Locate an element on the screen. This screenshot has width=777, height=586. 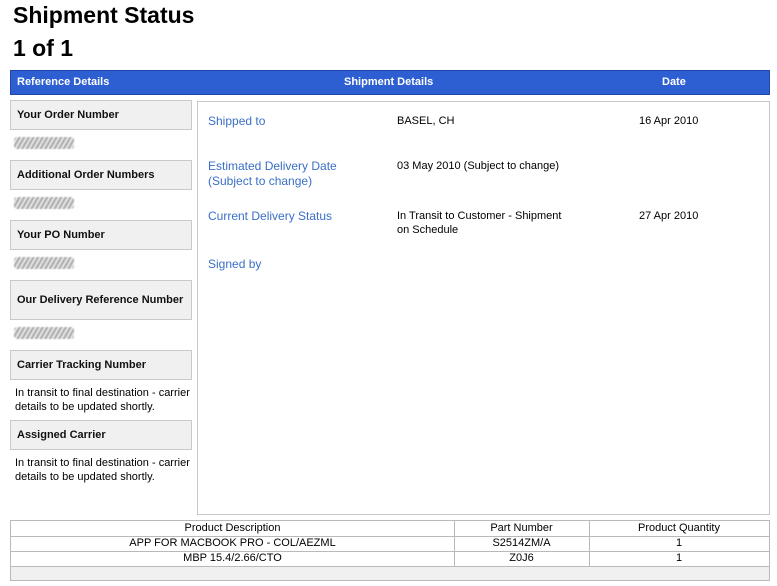
shipped-to-label: Shipped to is located at coordinates (237, 121).